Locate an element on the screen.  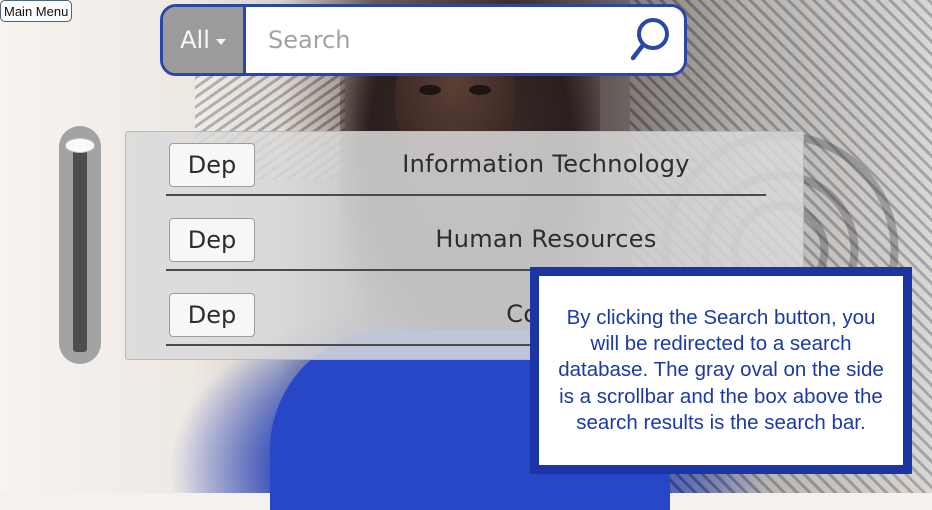
scope-label: All is located at coordinates (195, 40).